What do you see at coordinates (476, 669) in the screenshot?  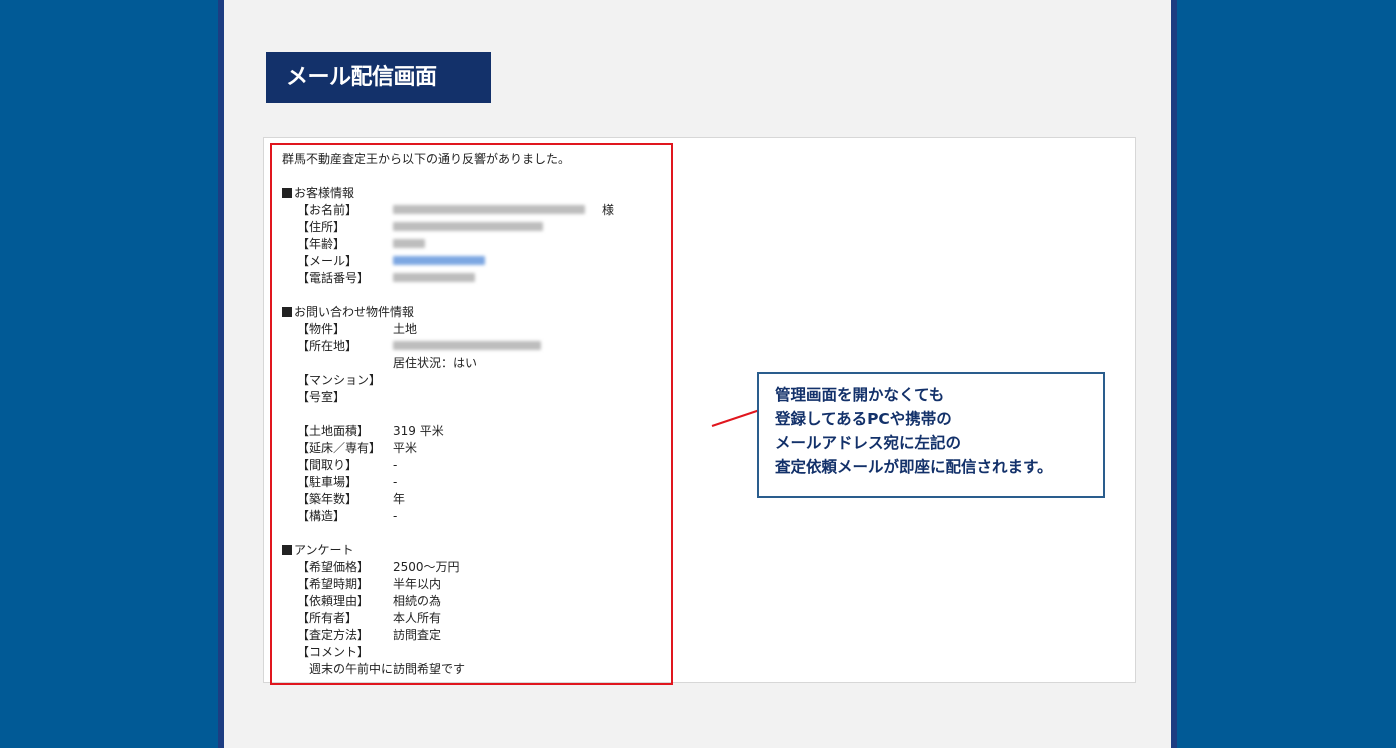 I see `comment-row: 週末の午前中に訪問希望です` at bounding box center [476, 669].